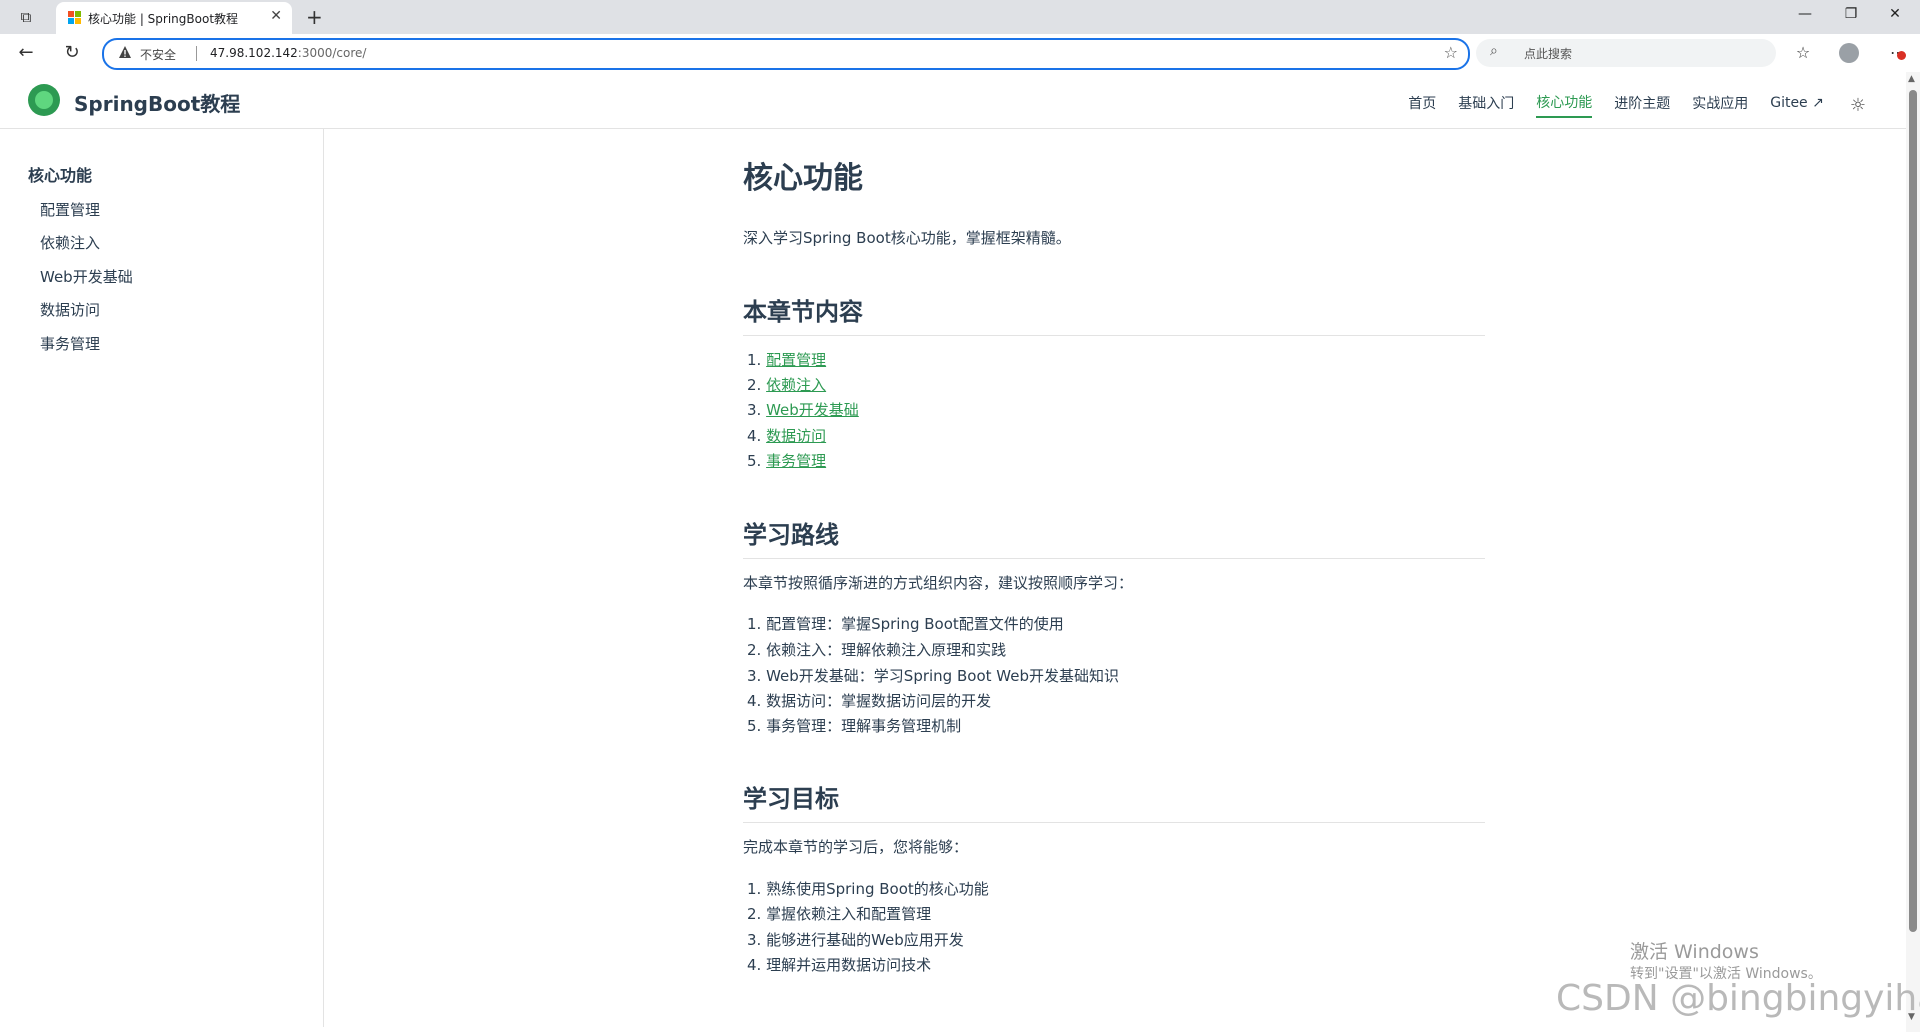 The height and width of the screenshot is (1032, 1920). What do you see at coordinates (1738, 998) in the screenshot?
I see `csdn-watermark: CSDN @bingbingyihao` at bounding box center [1738, 998].